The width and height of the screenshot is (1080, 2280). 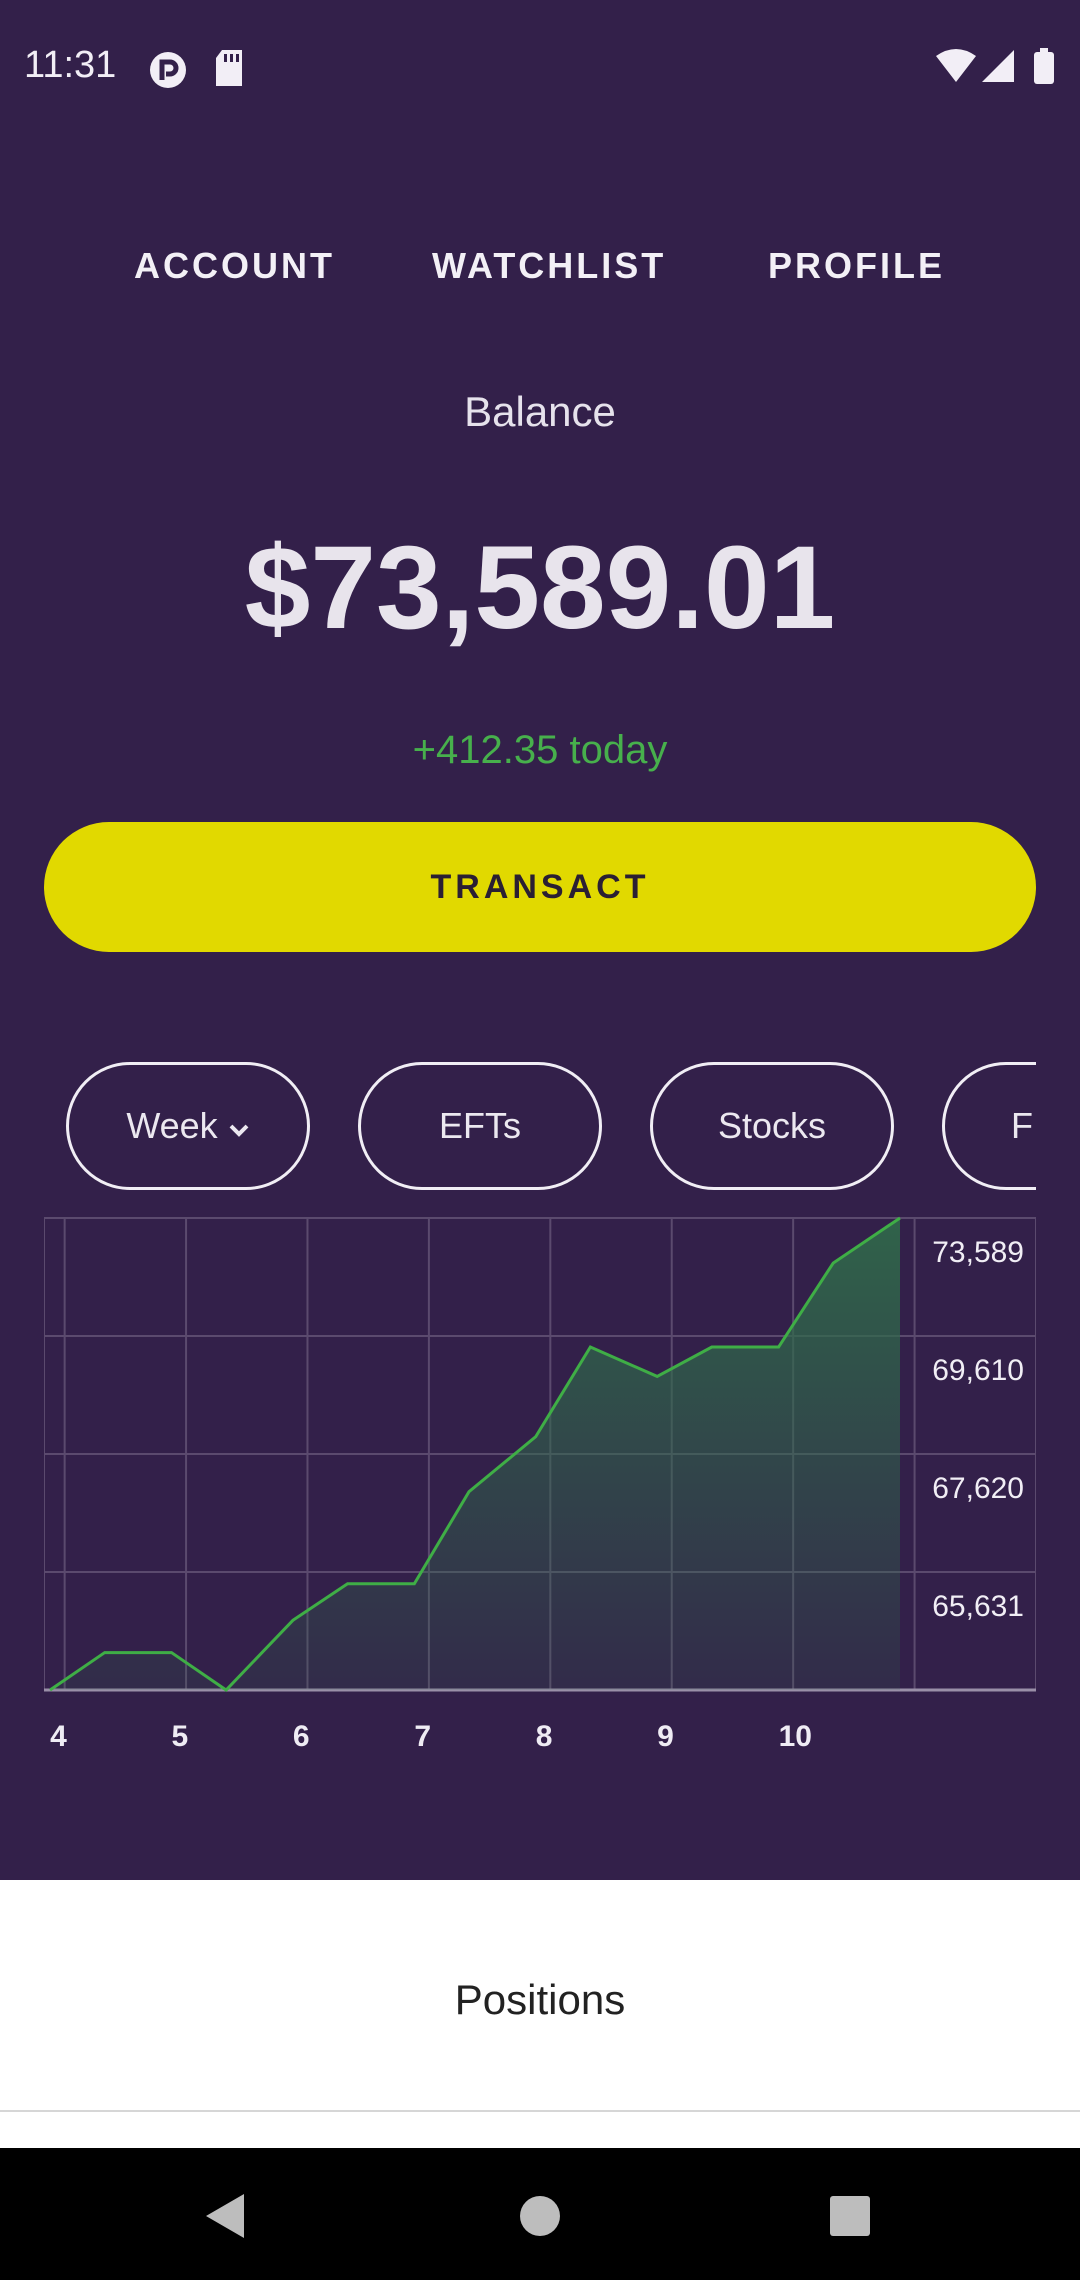 What do you see at coordinates (226, 2218) in the screenshot?
I see `back-icon` at bounding box center [226, 2218].